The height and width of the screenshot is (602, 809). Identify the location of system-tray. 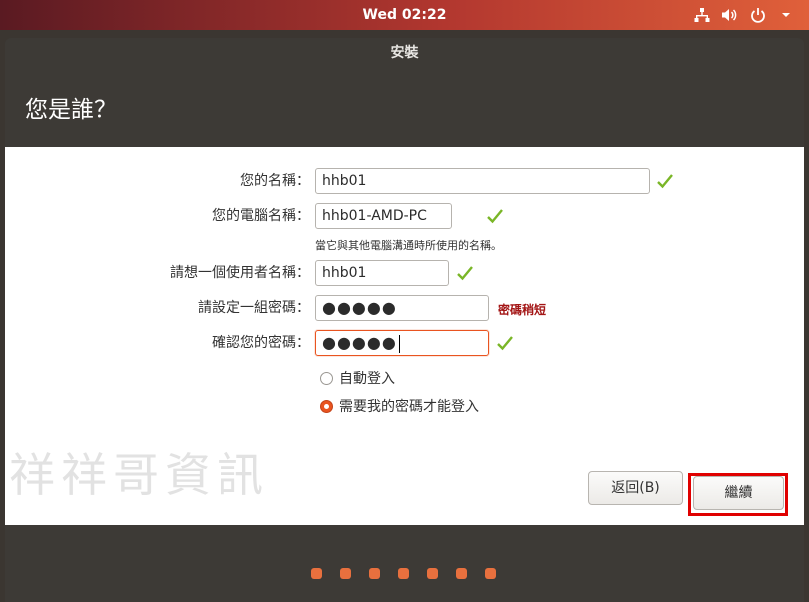
(744, 15).